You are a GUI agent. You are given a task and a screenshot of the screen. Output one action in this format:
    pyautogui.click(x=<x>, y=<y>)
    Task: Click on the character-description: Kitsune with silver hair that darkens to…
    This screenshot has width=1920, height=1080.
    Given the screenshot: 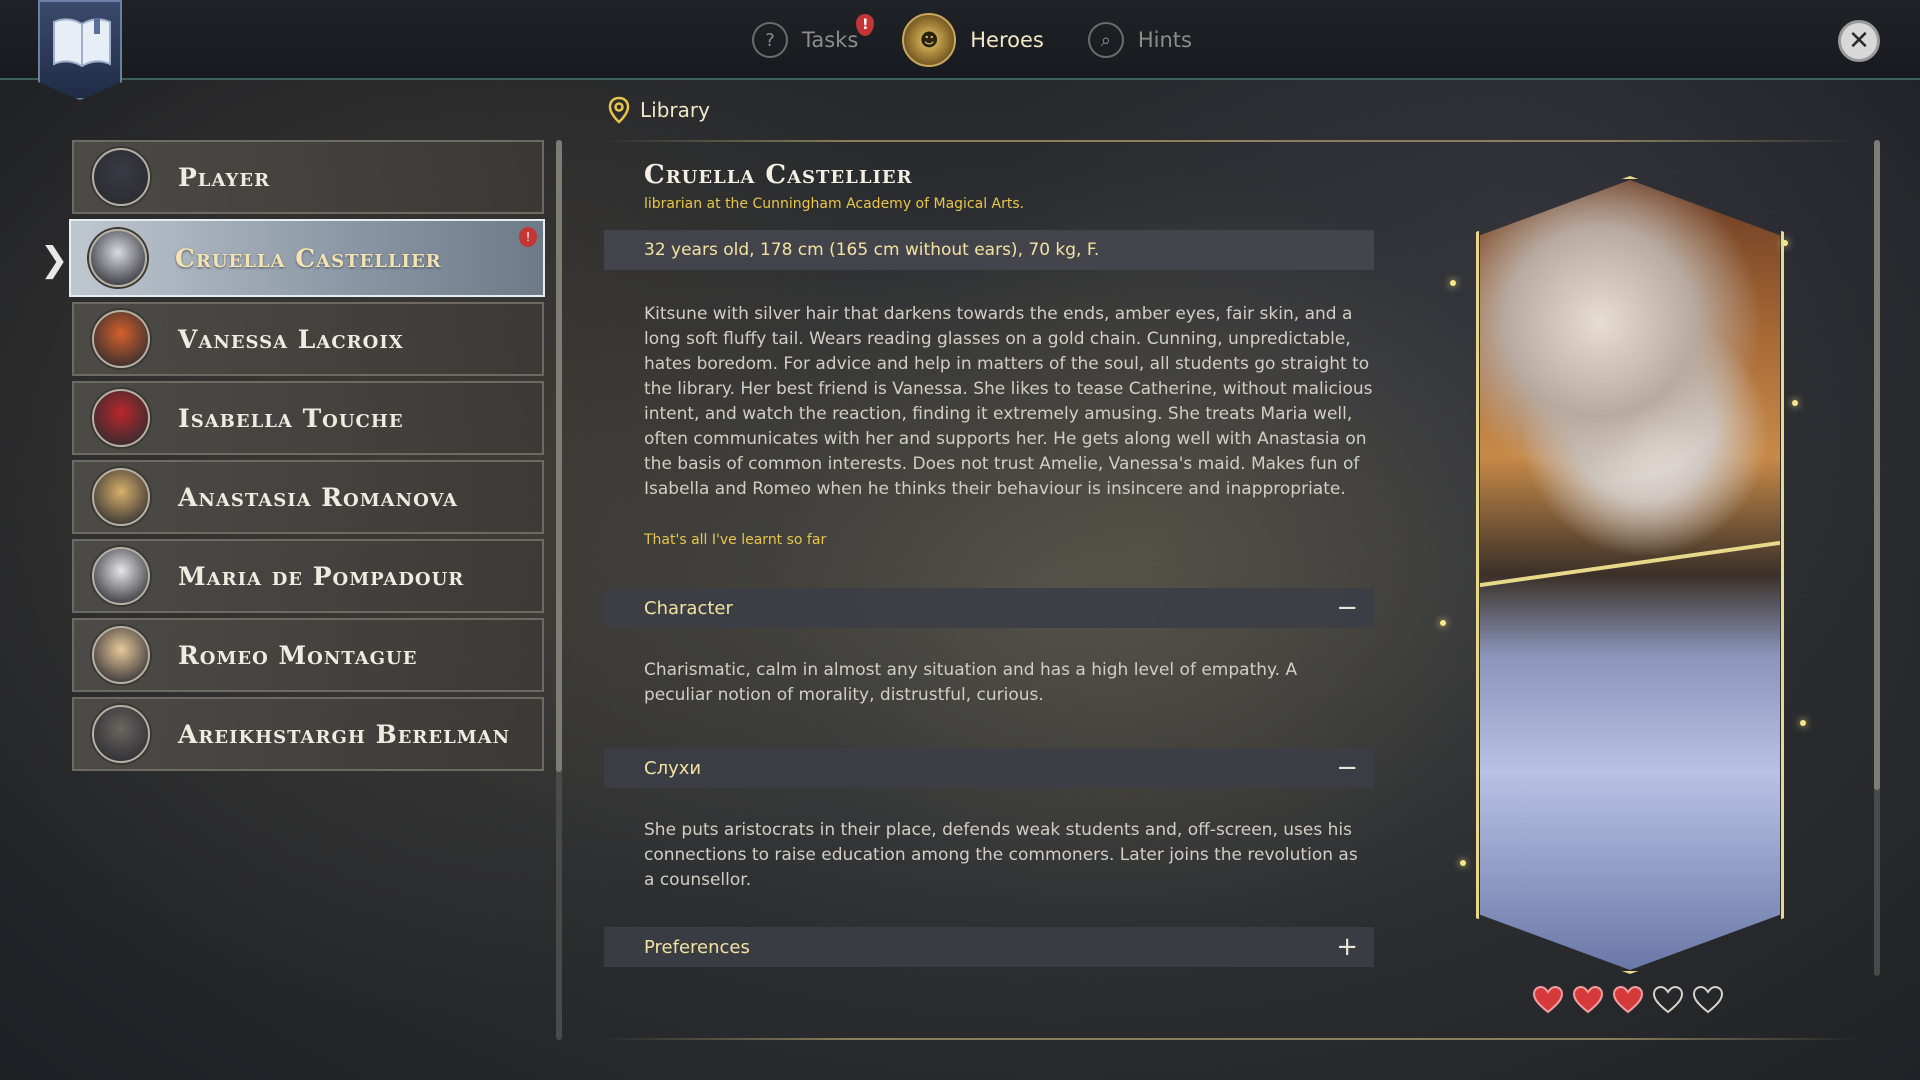 What is the action you would take?
    pyautogui.click(x=1008, y=401)
    